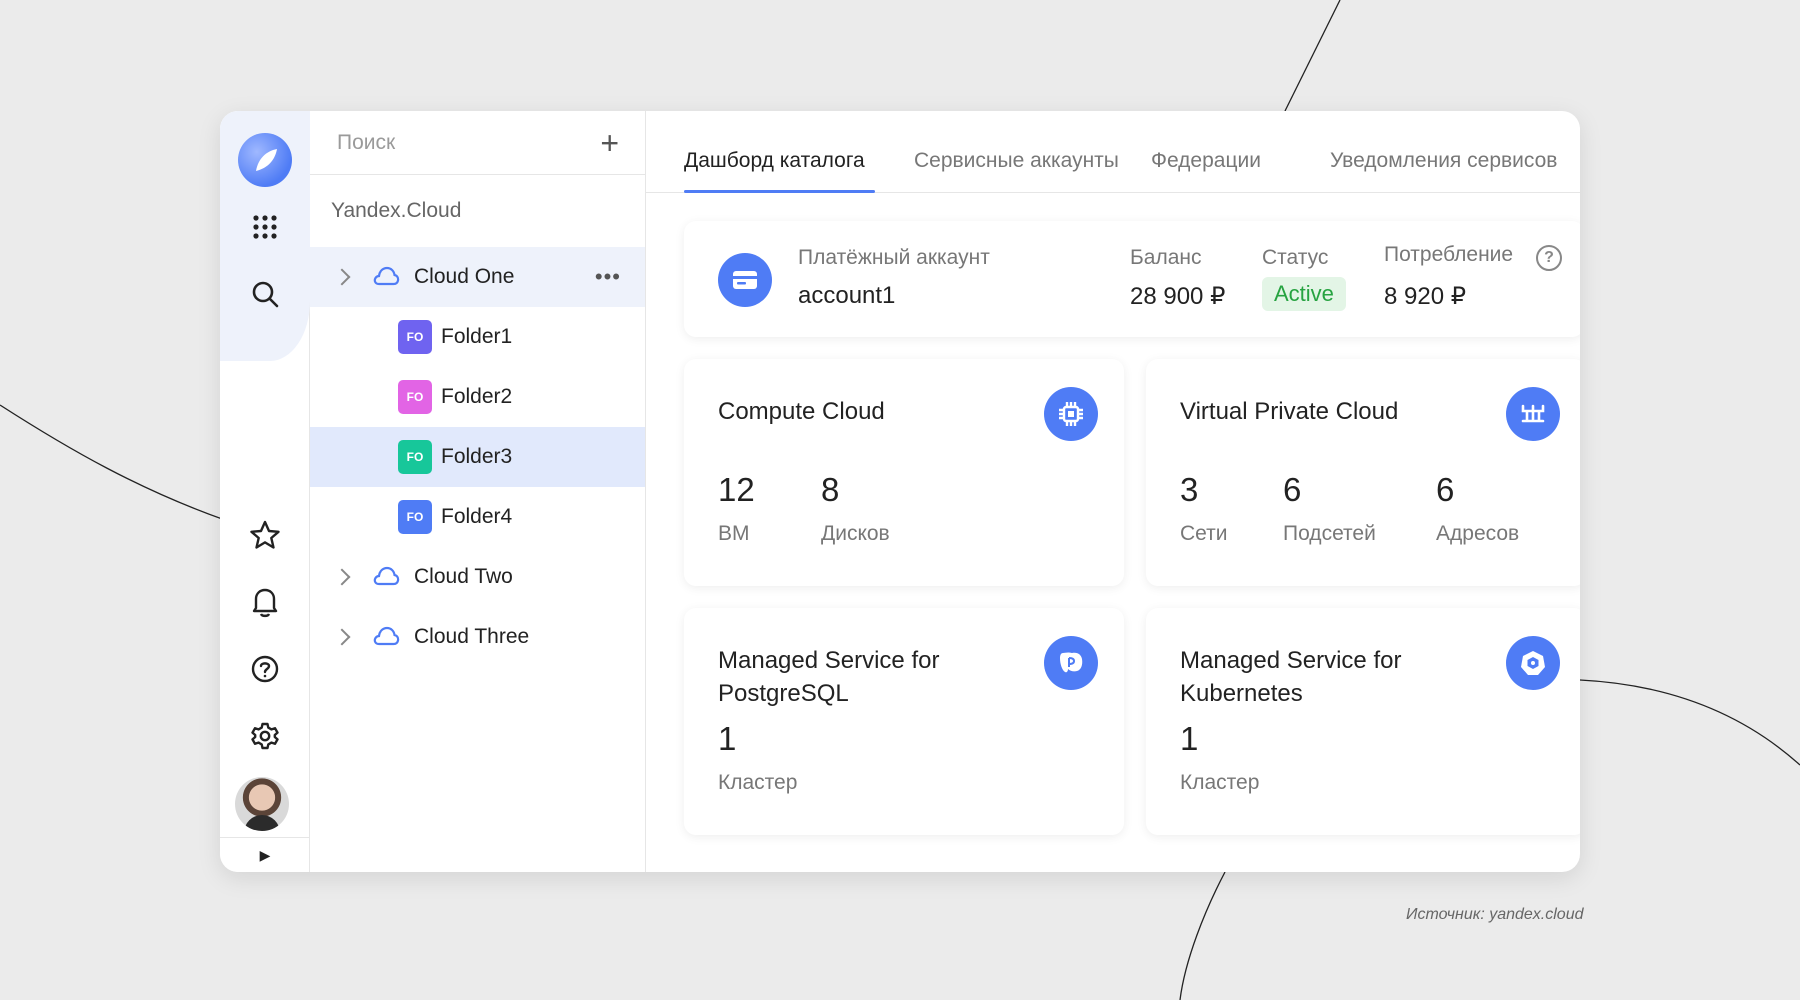  What do you see at coordinates (265, 602) in the screenshot?
I see `bell-icon` at bounding box center [265, 602].